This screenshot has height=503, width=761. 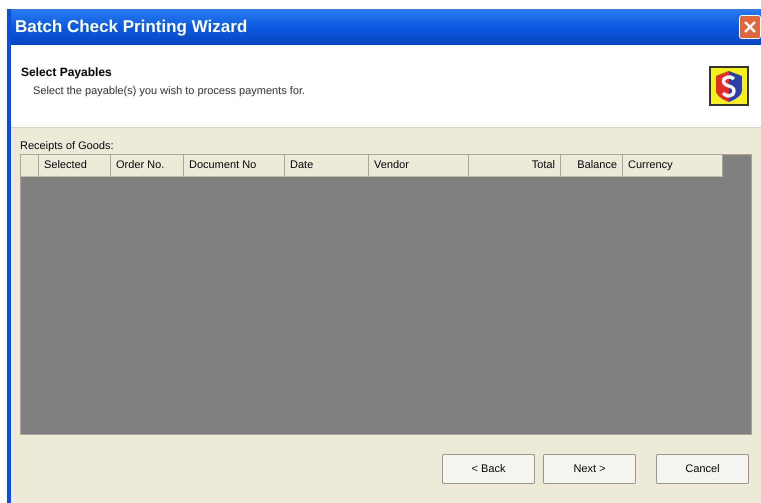 I want to click on grid-label: Receipts of Goods:, so click(x=67, y=146).